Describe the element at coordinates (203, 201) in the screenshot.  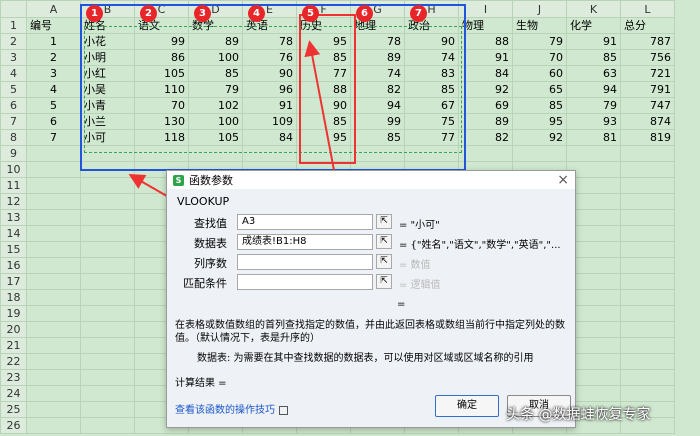
I see `function-name: VLOOKUP` at that location.